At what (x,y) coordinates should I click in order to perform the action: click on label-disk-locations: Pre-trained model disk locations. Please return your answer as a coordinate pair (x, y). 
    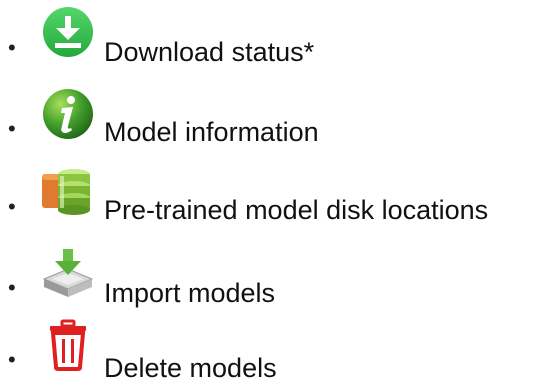
    Looking at the image, I should click on (296, 210).